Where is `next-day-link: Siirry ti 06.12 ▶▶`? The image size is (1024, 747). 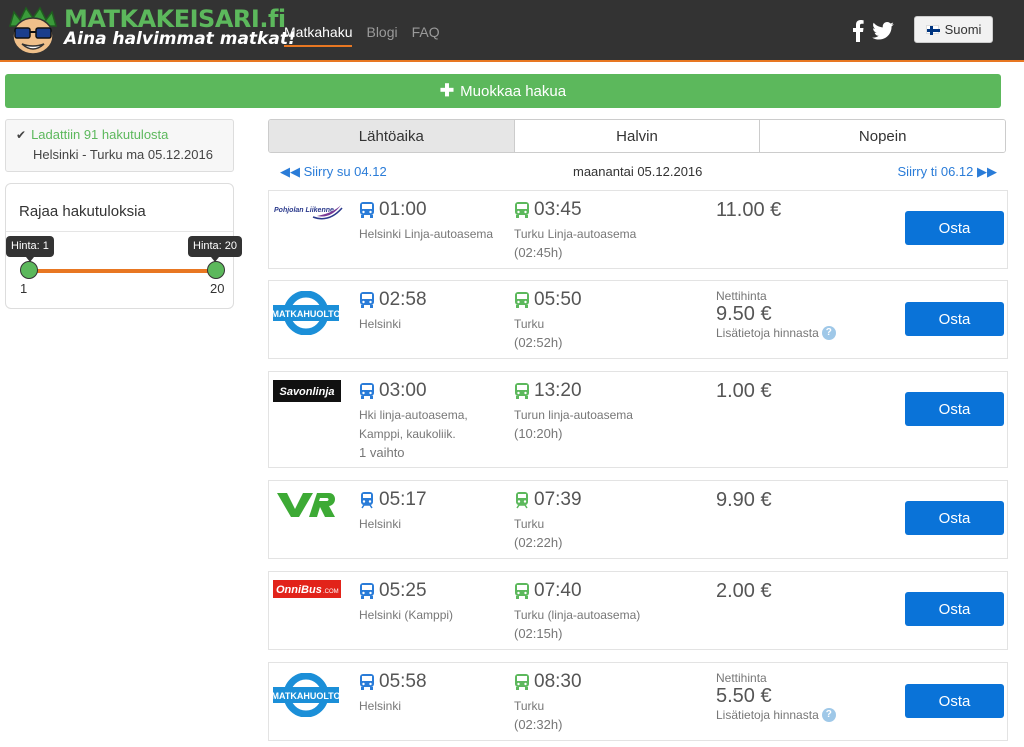
next-day-link: Siirry ti 06.12 ▶▶ is located at coordinates (947, 172).